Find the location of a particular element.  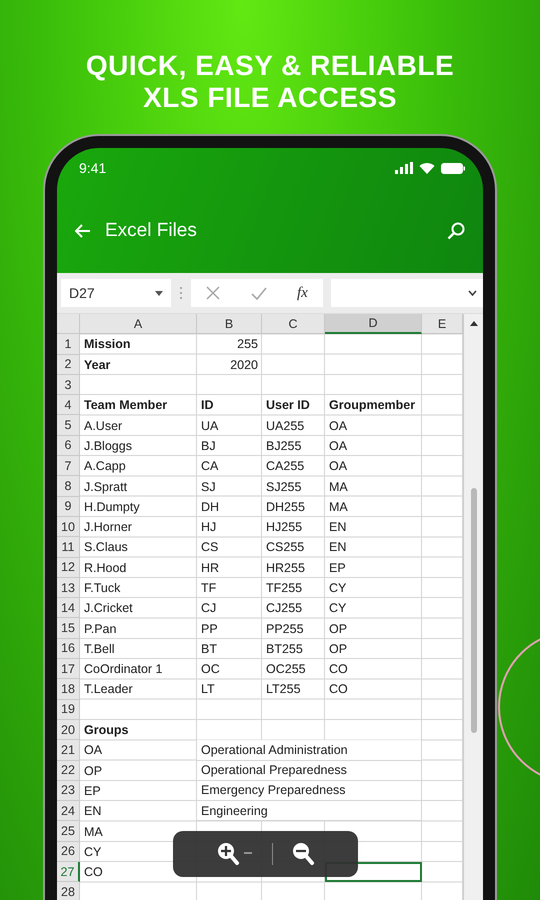

row-header: 16 is located at coordinates (68, 649).